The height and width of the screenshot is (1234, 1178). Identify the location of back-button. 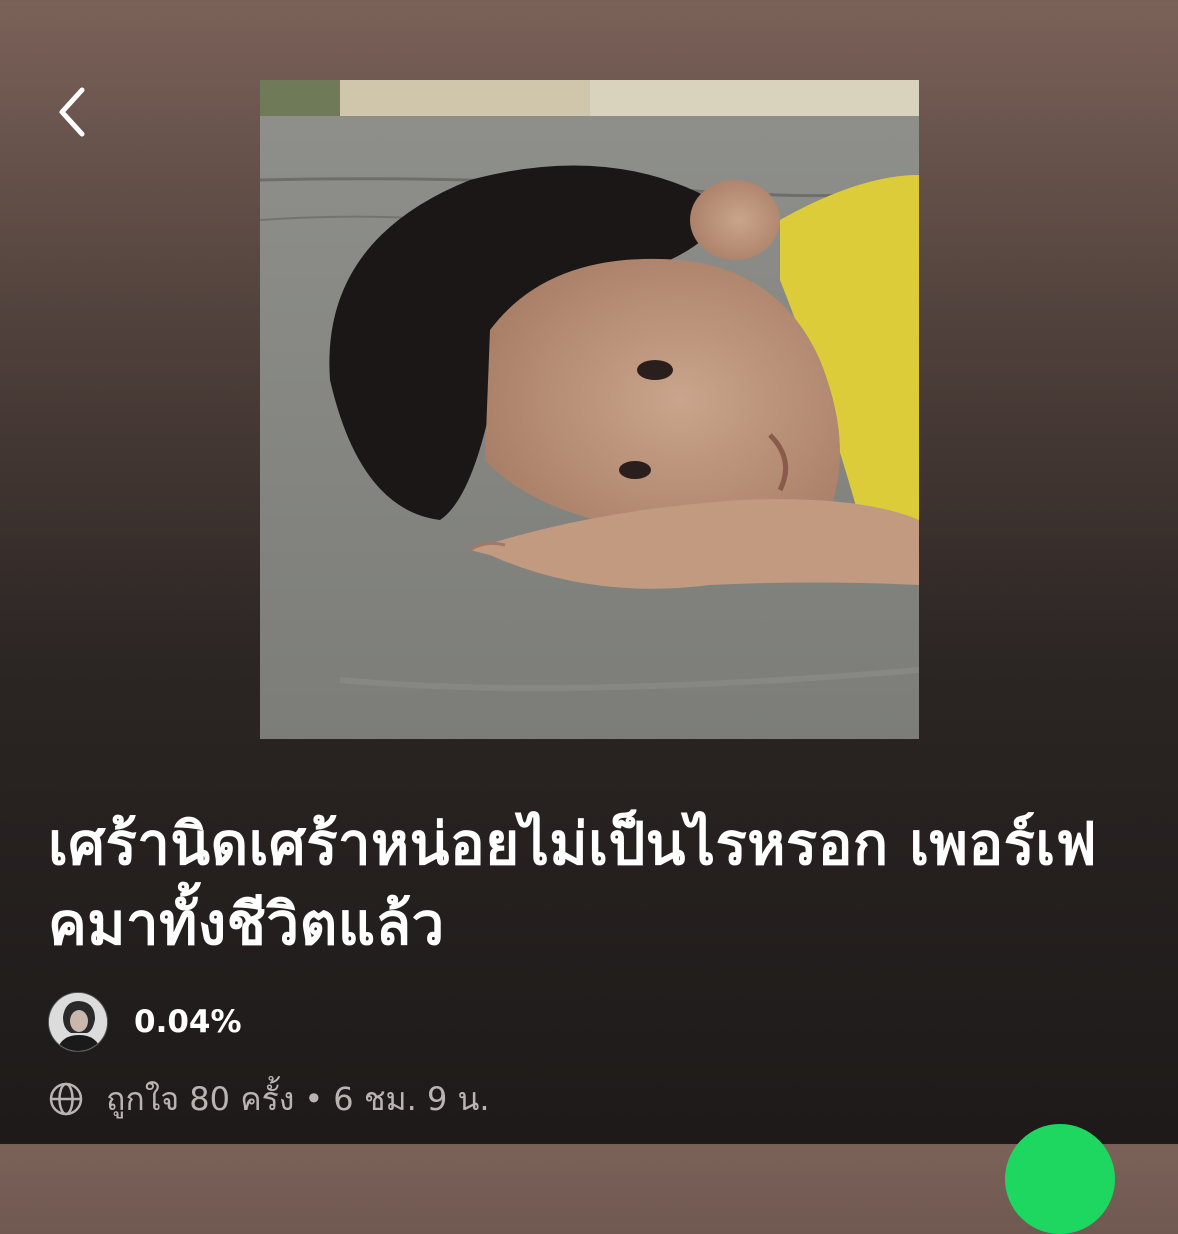
(72, 112).